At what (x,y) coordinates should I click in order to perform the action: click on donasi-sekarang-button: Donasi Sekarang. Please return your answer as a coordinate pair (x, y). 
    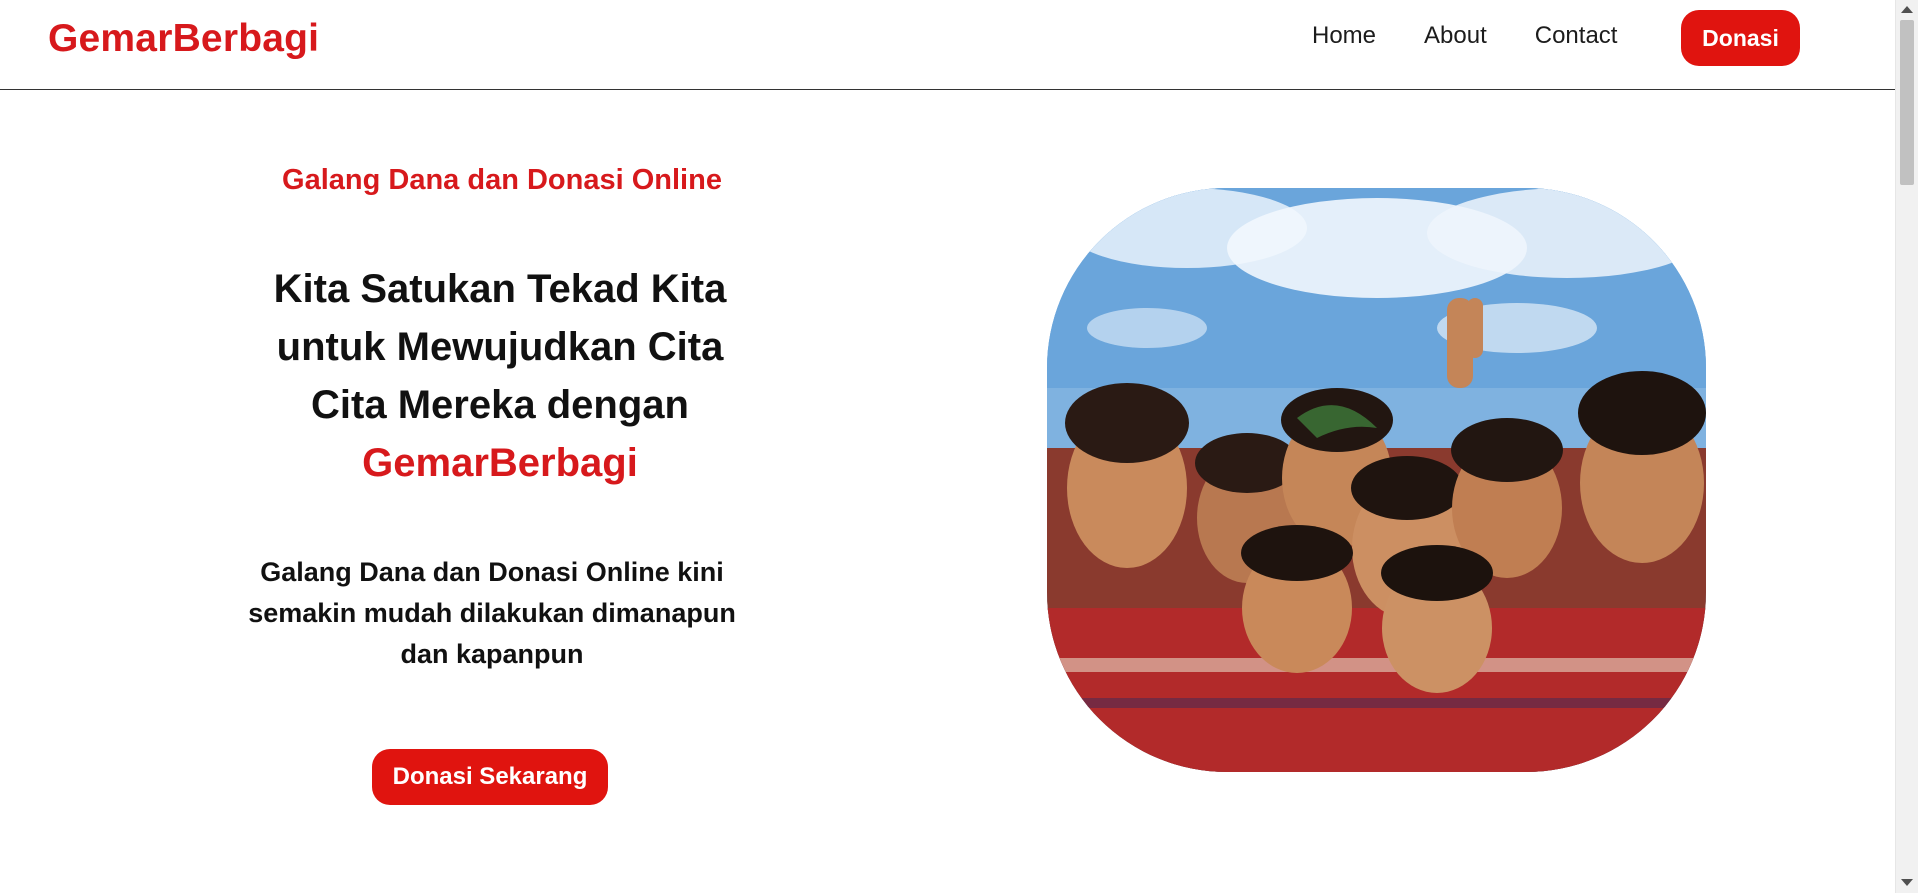
    Looking at the image, I should click on (490, 777).